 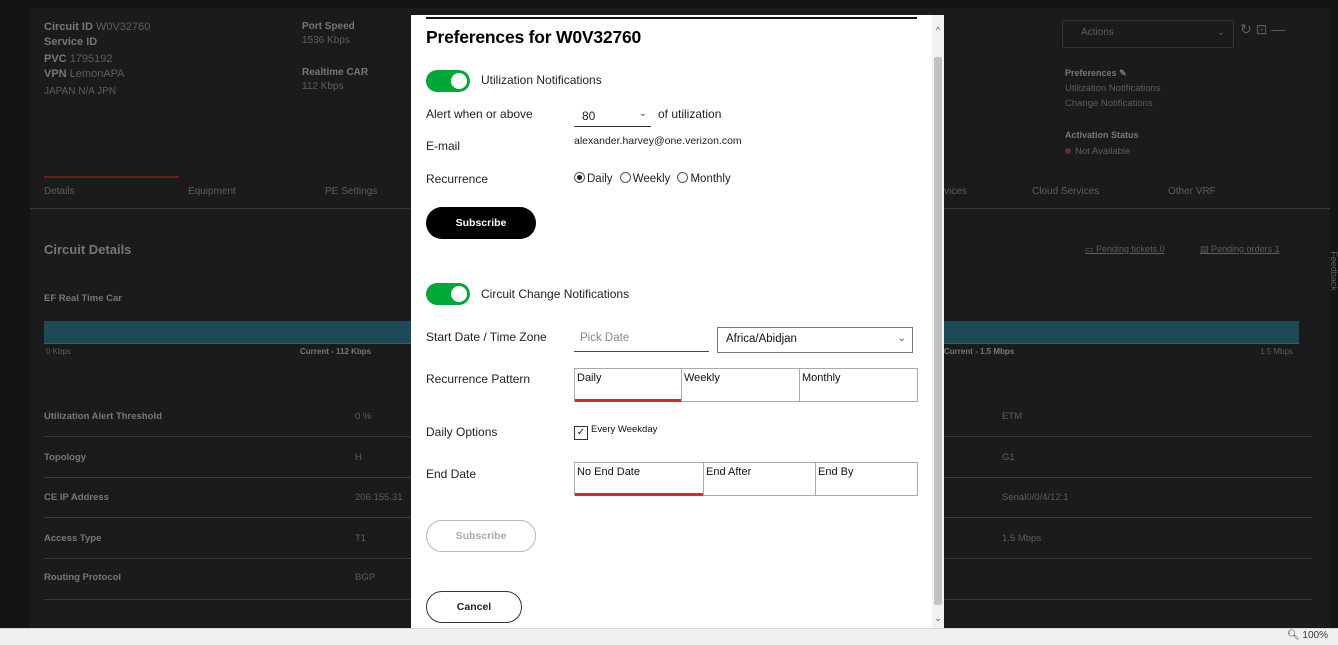 What do you see at coordinates (80, 91) in the screenshot?
I see `location: JAPAN N/A JPN` at bounding box center [80, 91].